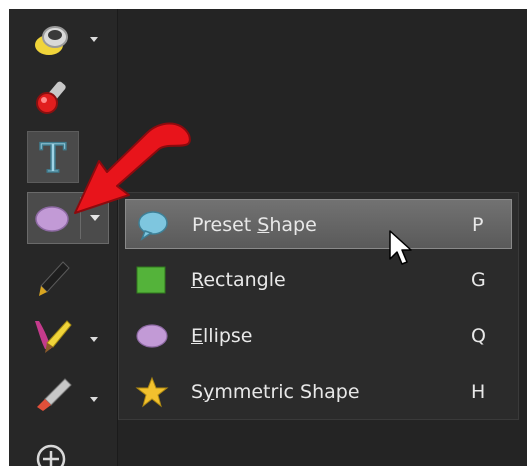  What do you see at coordinates (94, 393) in the screenshot?
I see `eraser-tool-dropdown` at bounding box center [94, 393].